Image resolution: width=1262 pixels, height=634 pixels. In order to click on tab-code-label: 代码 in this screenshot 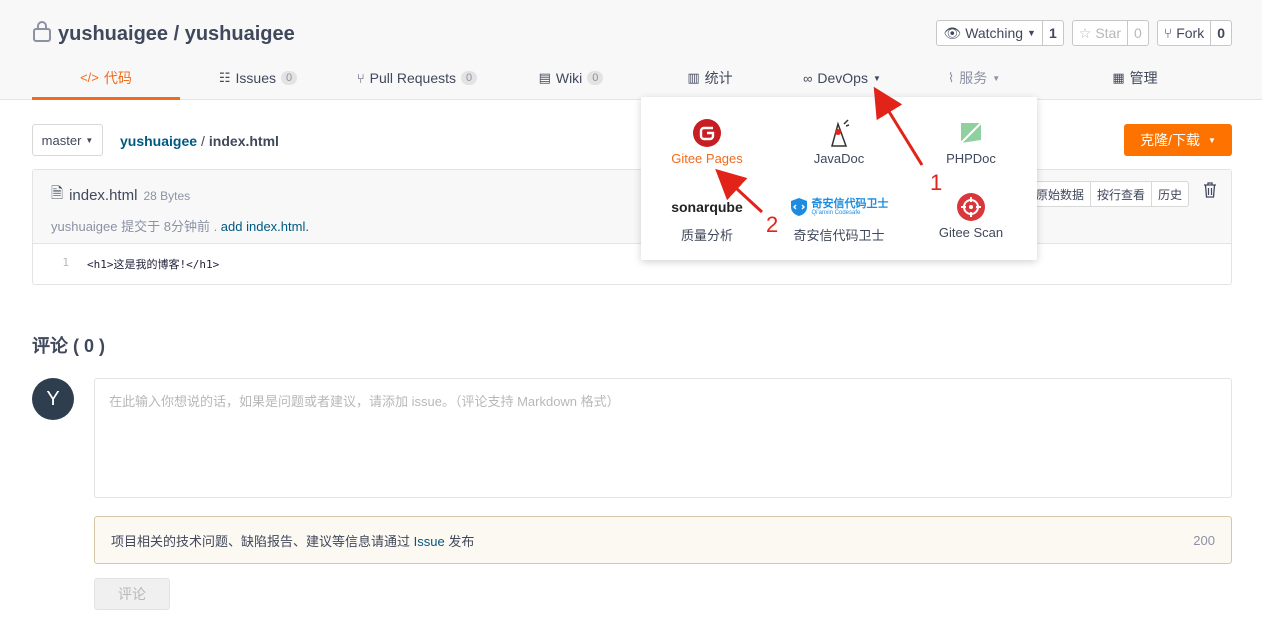, I will do `click(117, 77)`.